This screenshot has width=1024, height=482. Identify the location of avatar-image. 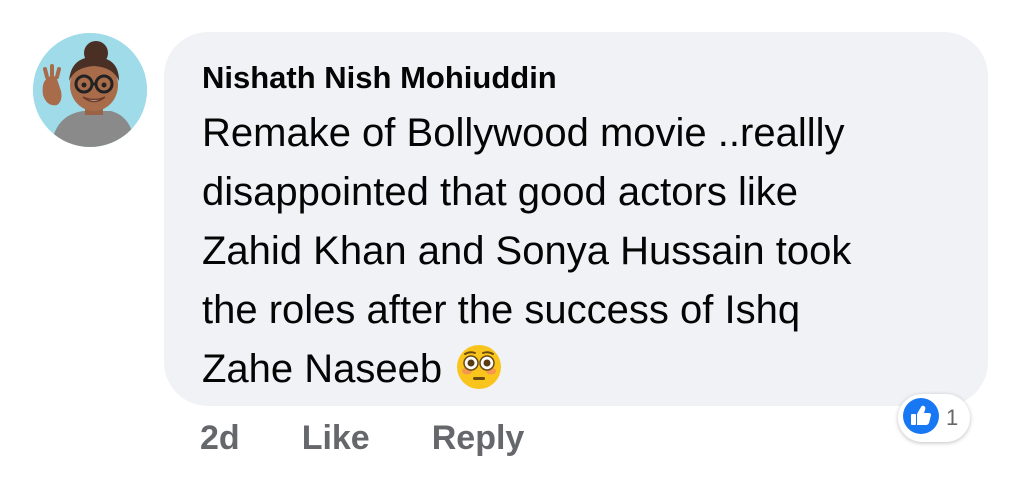
(90, 90).